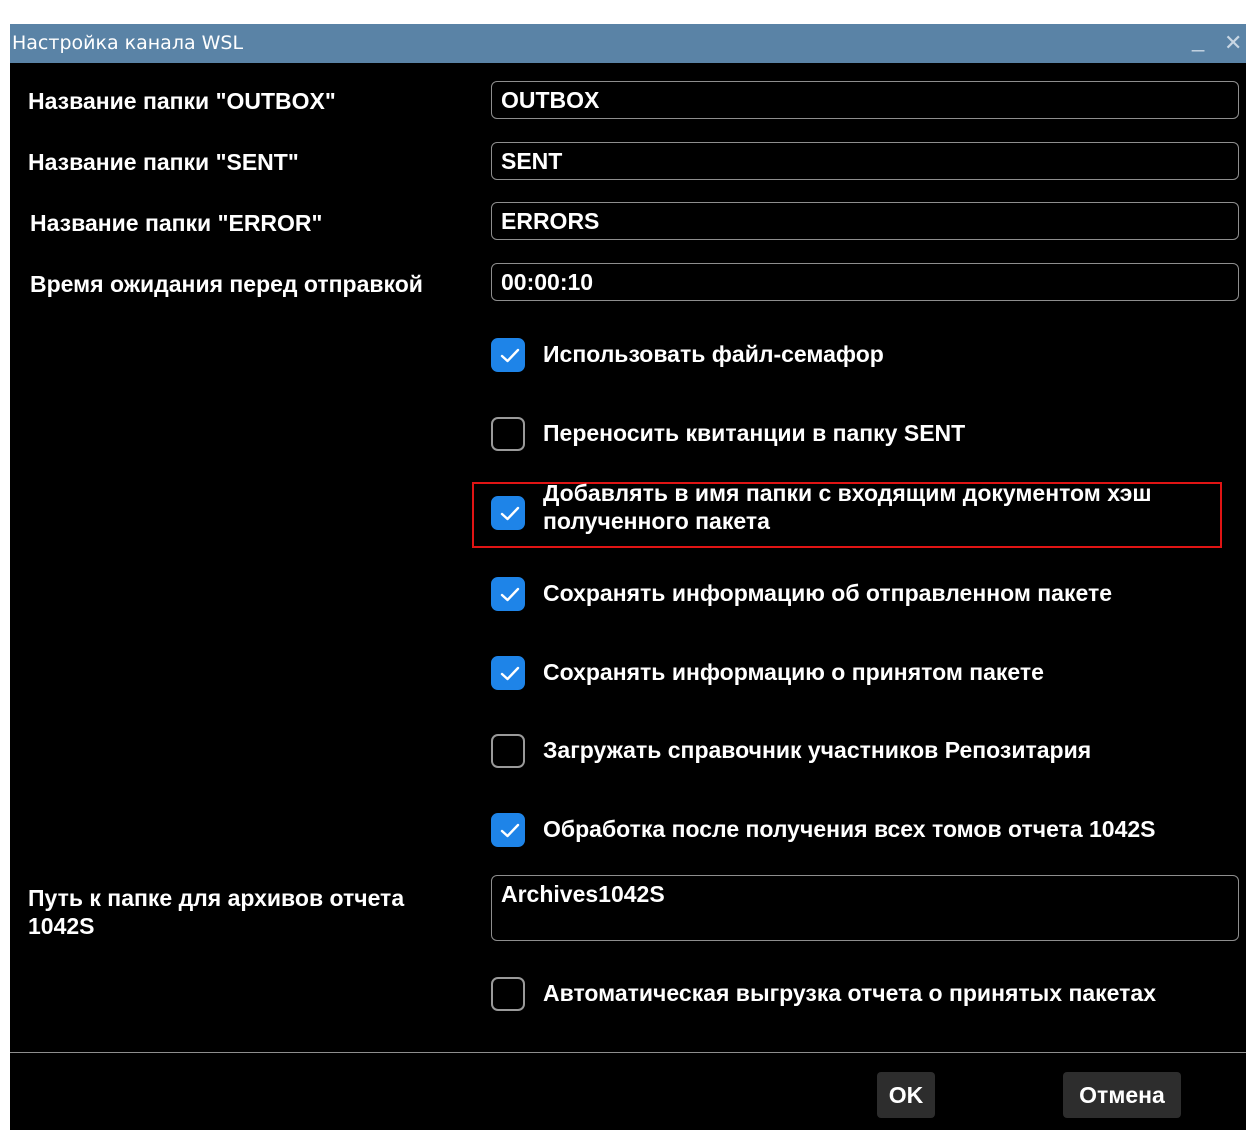 Image resolution: width=1246 pixels, height=1130 pixels. What do you see at coordinates (182, 101) in the screenshot?
I see `outbox-label: Название папки "OUTBOX"` at bounding box center [182, 101].